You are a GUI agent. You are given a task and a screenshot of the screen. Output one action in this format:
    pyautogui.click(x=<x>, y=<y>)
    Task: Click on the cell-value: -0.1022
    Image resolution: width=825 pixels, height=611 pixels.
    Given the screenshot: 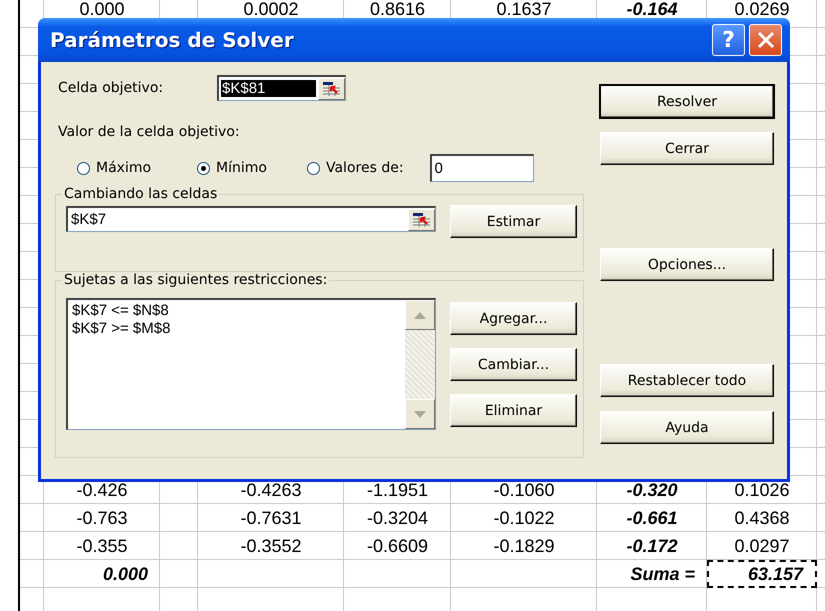 What is the action you would take?
    pyautogui.click(x=524, y=518)
    